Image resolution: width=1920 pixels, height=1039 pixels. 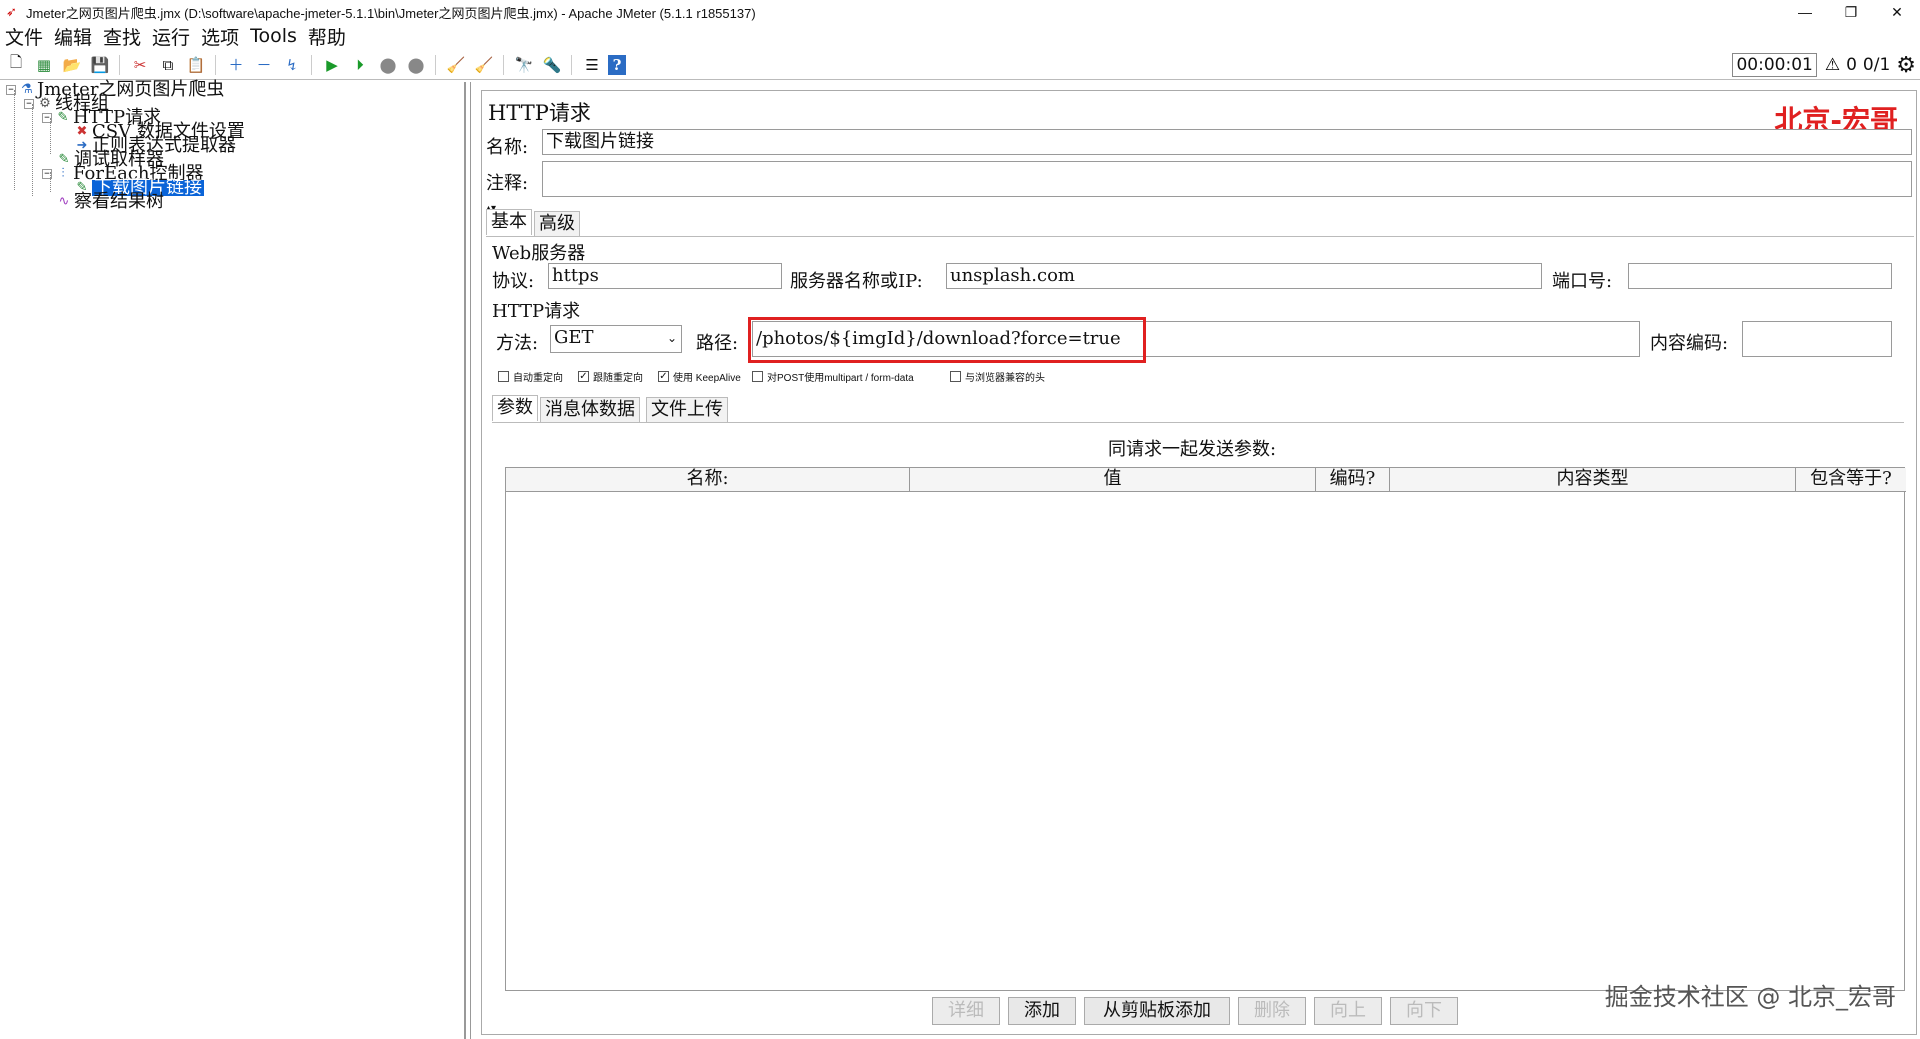 What do you see at coordinates (590, 410) in the screenshot?
I see `tab-body-data: 消息体数据` at bounding box center [590, 410].